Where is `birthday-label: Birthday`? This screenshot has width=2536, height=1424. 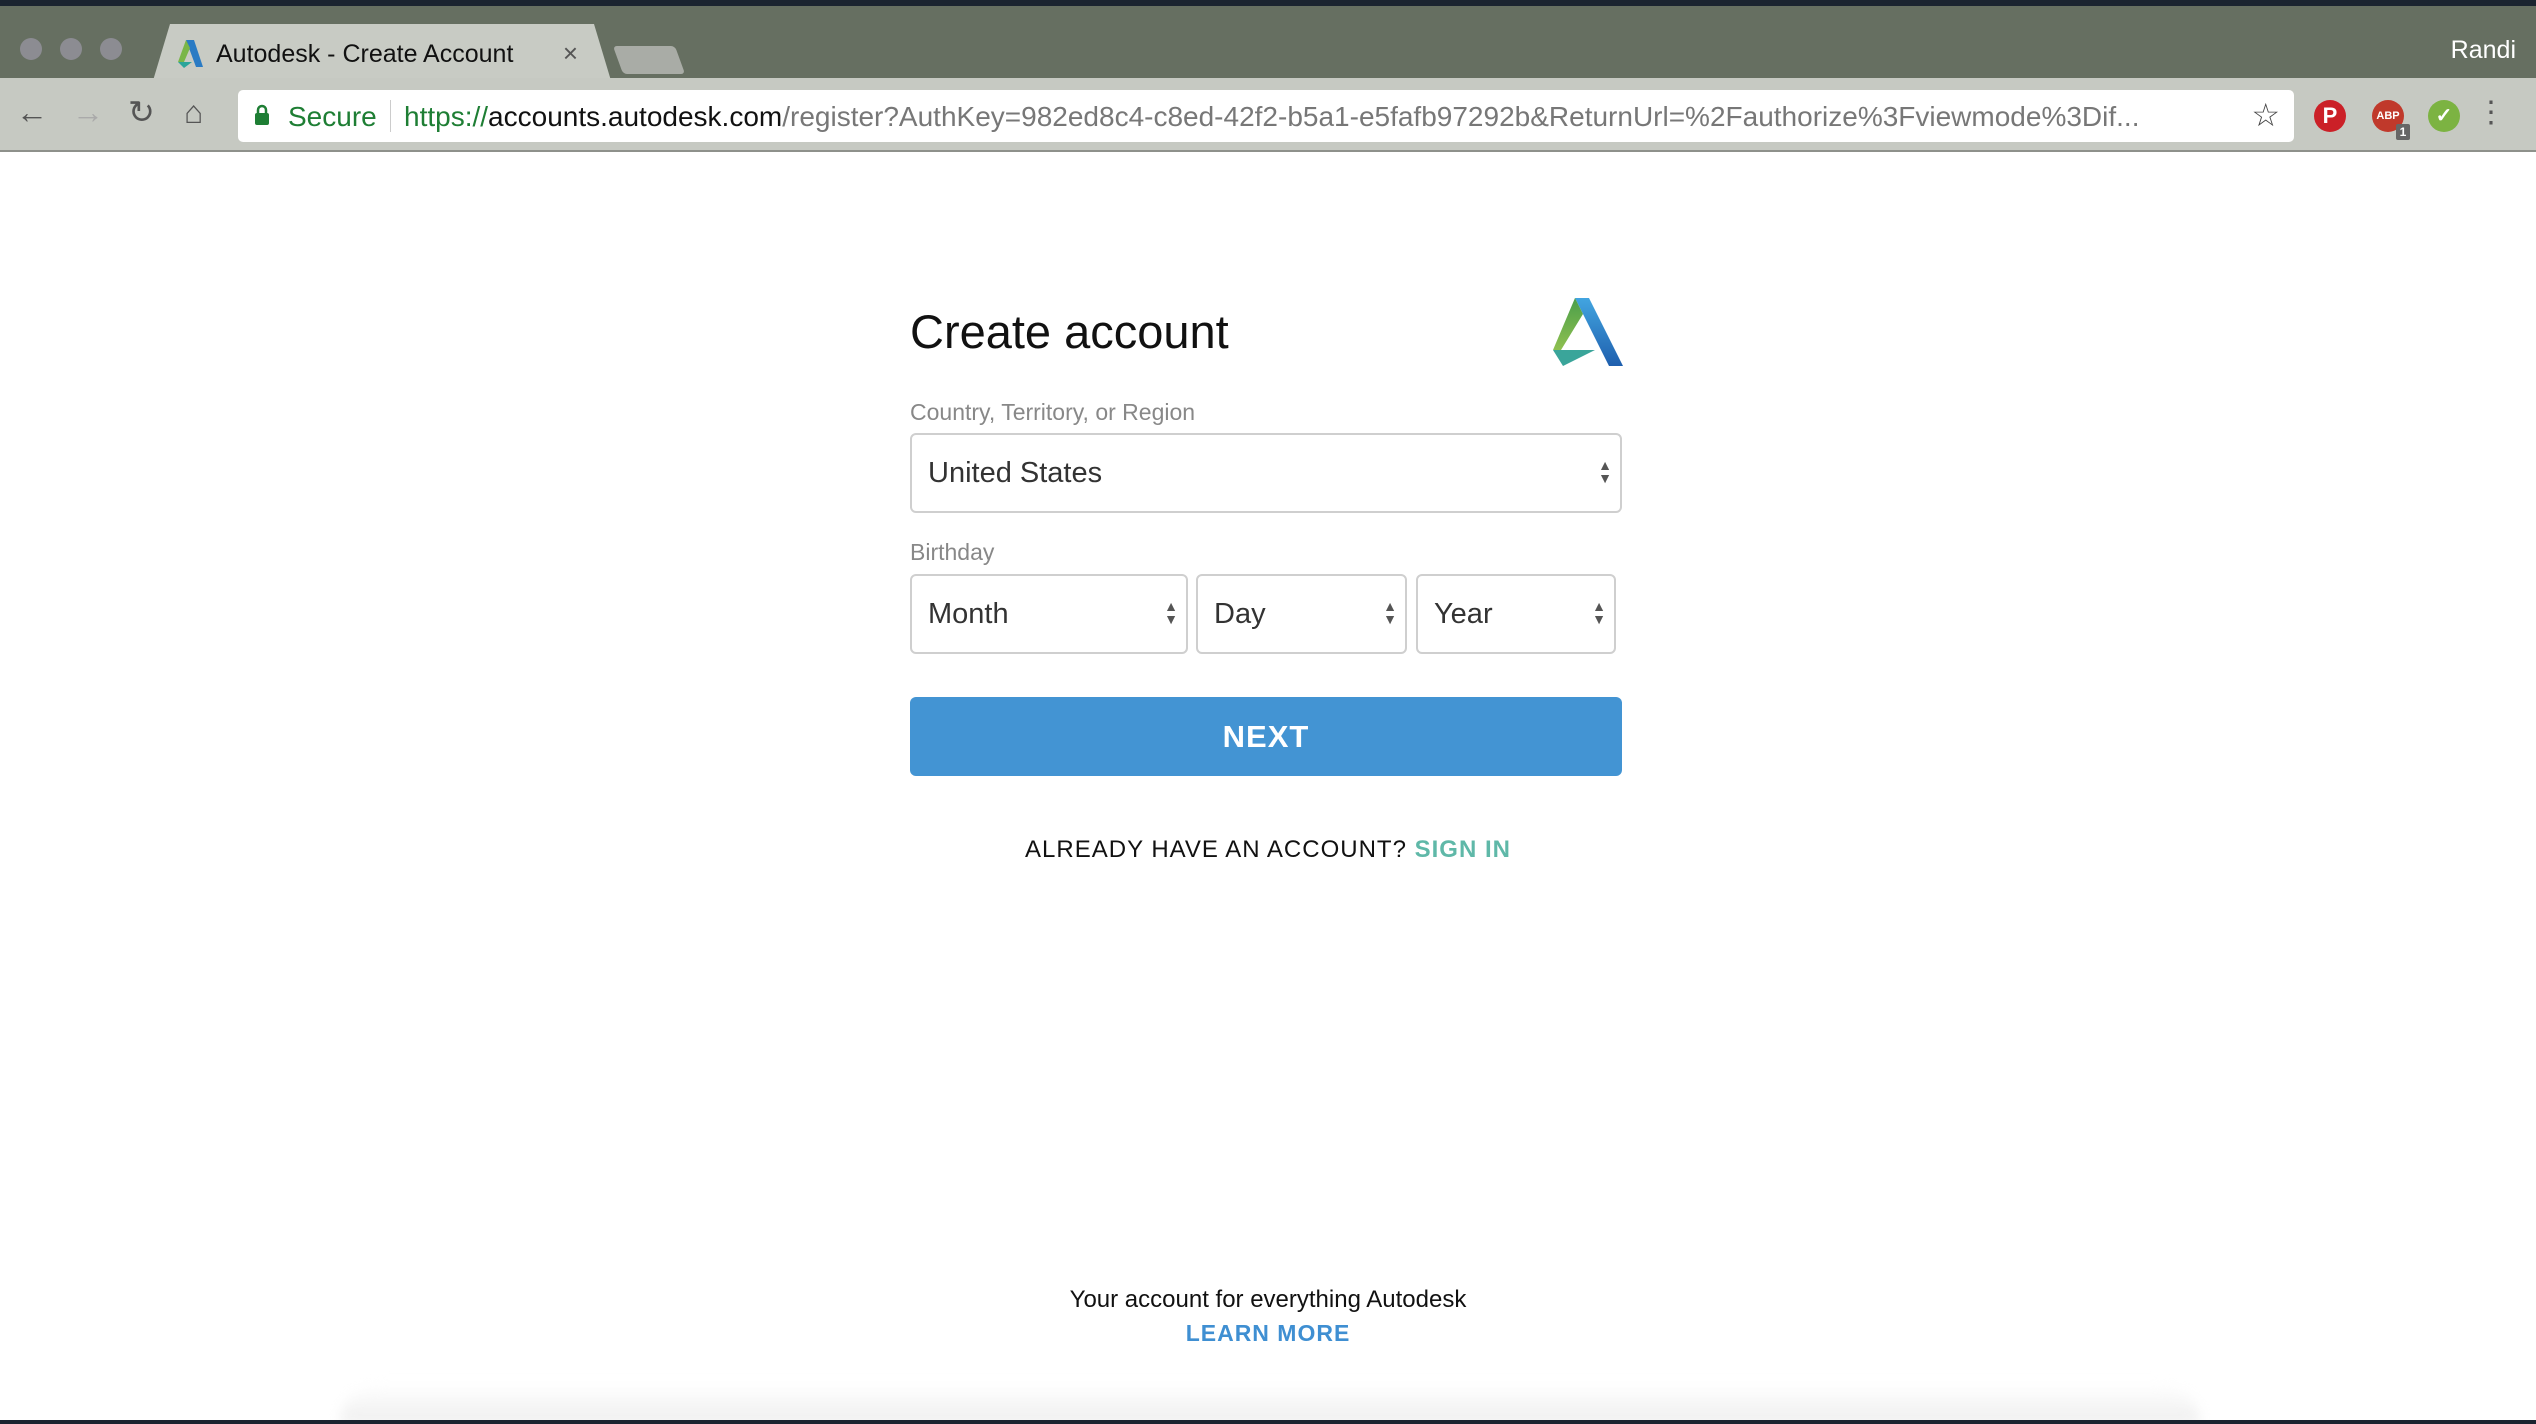 birthday-label: Birthday is located at coordinates (952, 552).